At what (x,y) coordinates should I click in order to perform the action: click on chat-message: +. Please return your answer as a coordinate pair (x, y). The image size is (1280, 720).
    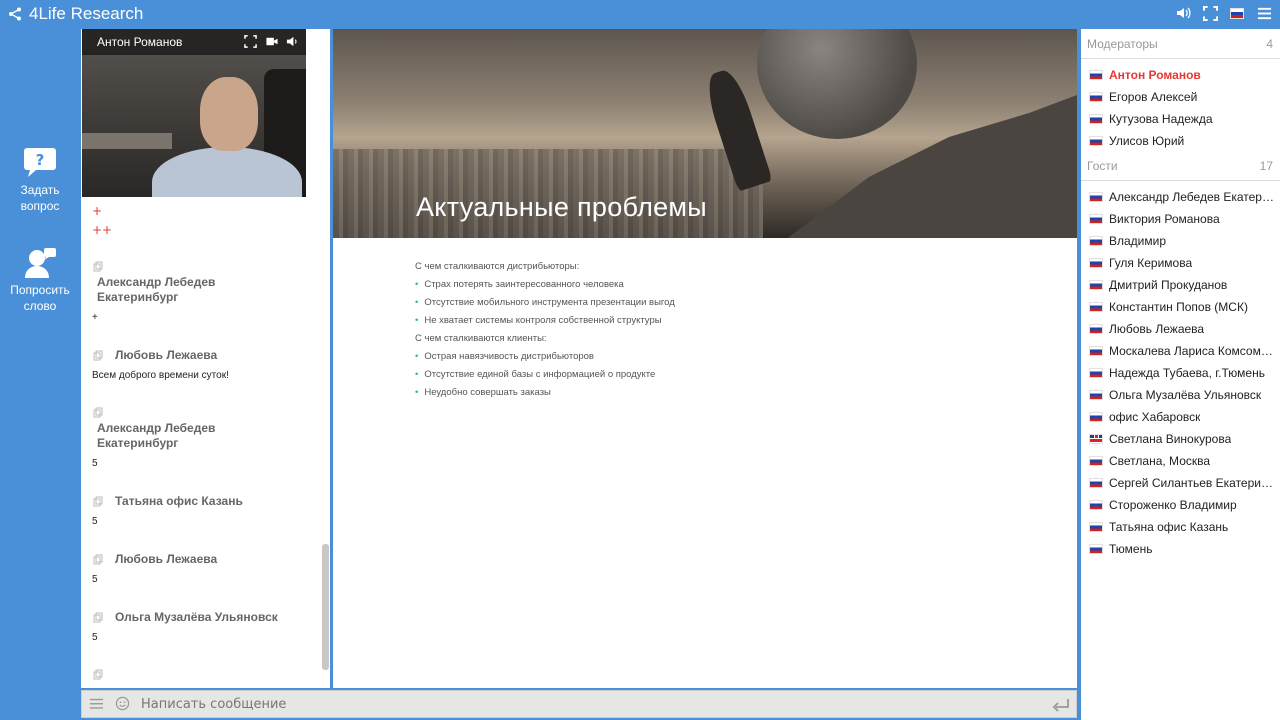
    Looking at the image, I should click on (97, 211).